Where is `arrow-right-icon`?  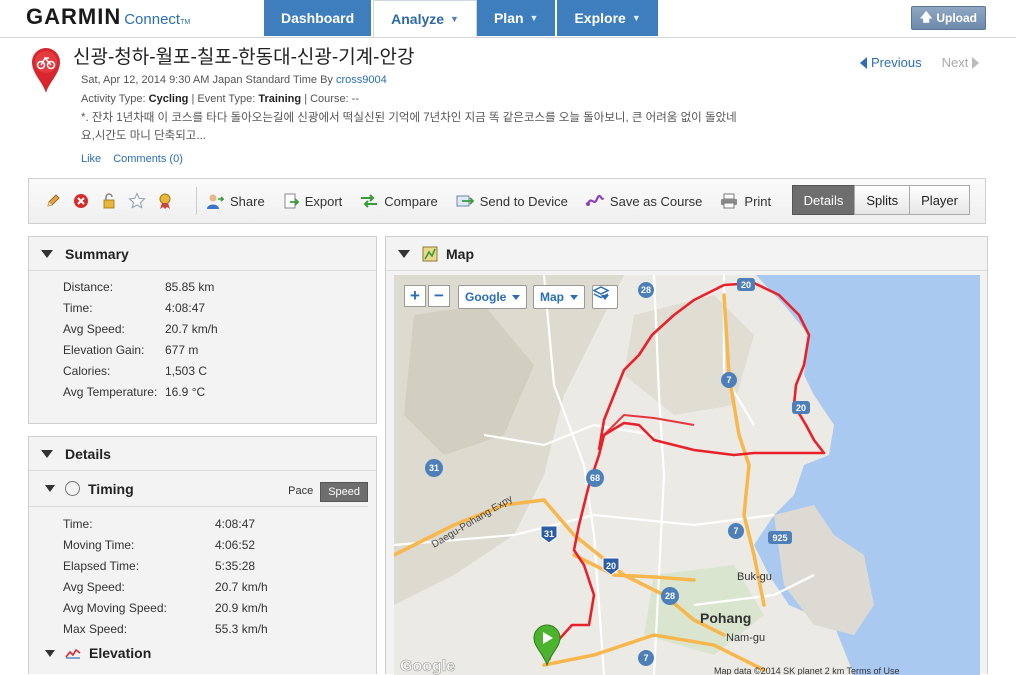 arrow-right-icon is located at coordinates (976, 62).